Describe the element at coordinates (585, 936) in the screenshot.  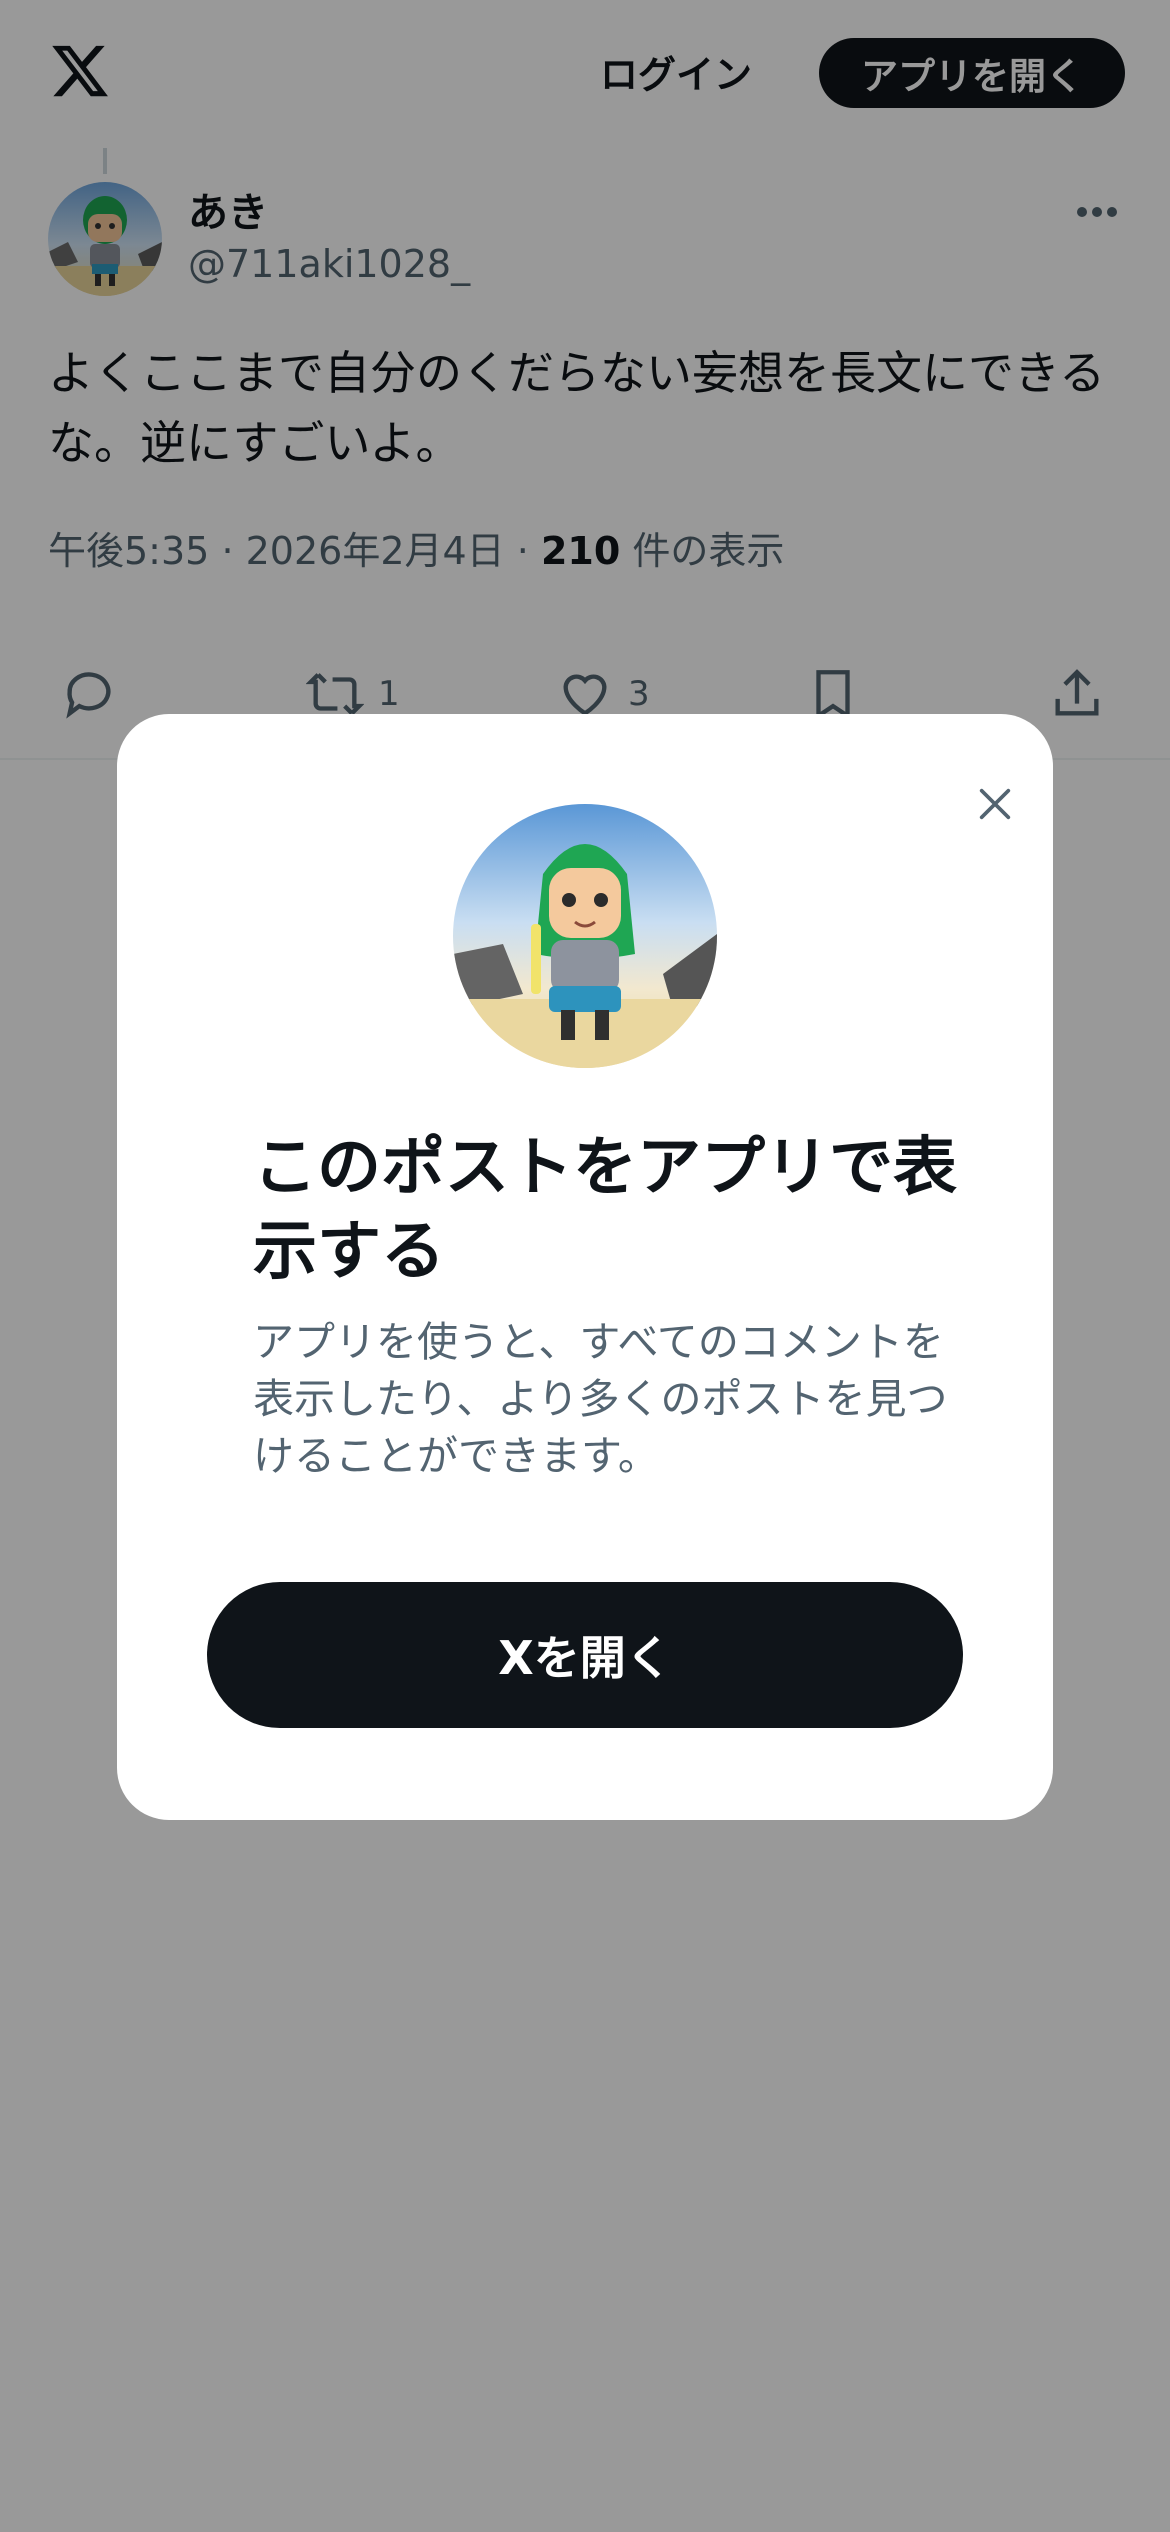
I see `modal-avatar` at that location.